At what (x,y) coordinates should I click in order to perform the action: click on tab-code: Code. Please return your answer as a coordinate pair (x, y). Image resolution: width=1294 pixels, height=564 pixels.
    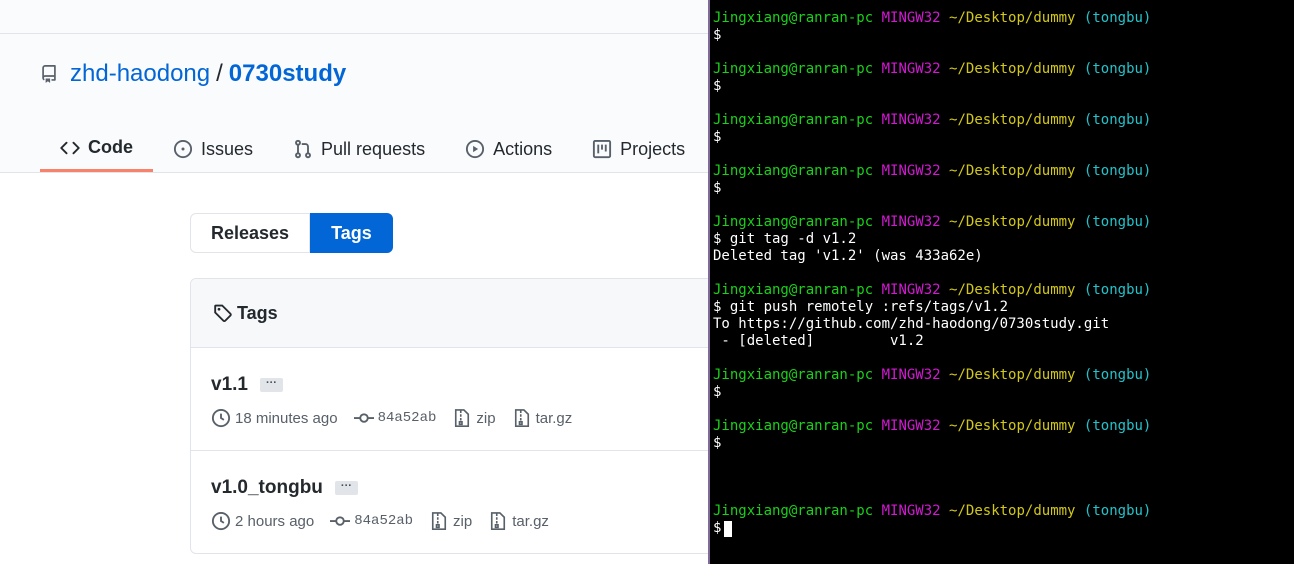
    Looking at the image, I should click on (96, 149).